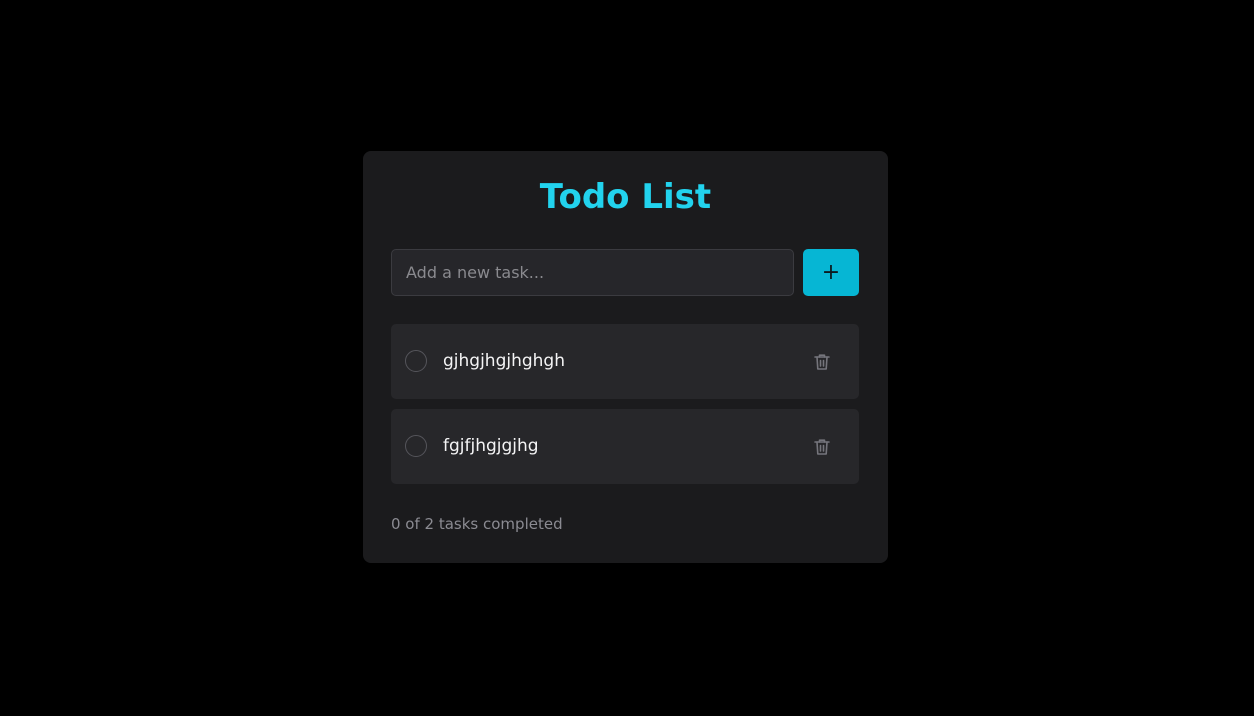  Describe the element at coordinates (831, 272) in the screenshot. I see `add-task-button: +` at that location.